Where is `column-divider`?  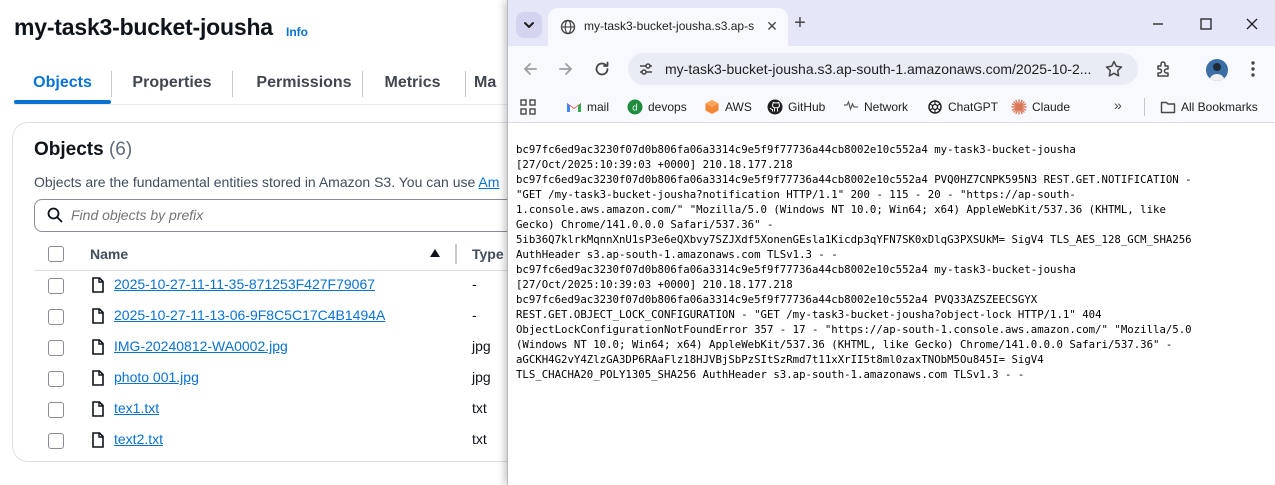 column-divider is located at coordinates (456, 254).